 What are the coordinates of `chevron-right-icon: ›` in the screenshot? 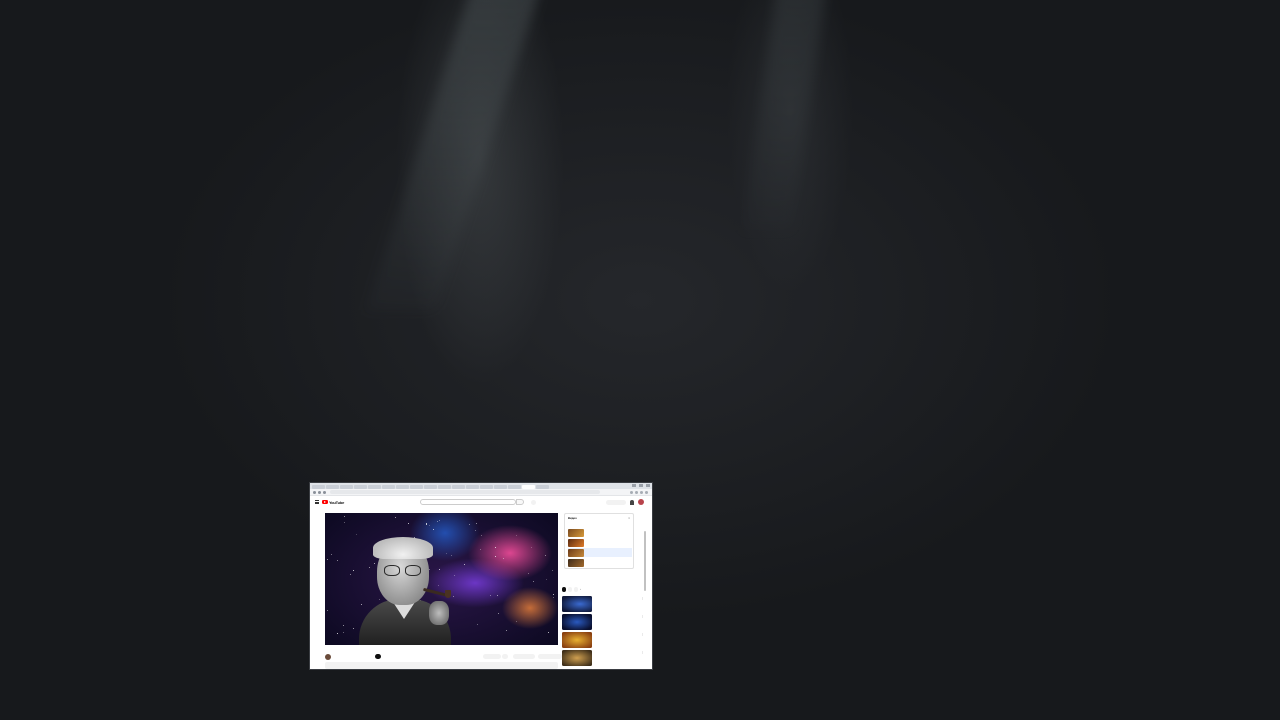 It's located at (580, 590).